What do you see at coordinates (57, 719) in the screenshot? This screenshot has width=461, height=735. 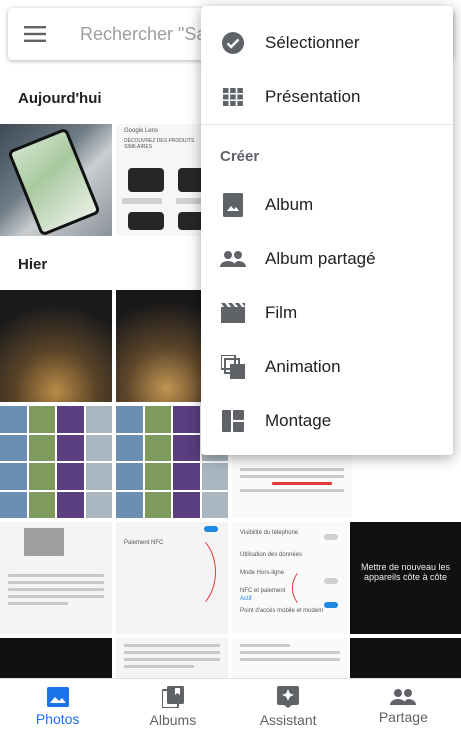 I see `nav-label-photos: Photos` at bounding box center [57, 719].